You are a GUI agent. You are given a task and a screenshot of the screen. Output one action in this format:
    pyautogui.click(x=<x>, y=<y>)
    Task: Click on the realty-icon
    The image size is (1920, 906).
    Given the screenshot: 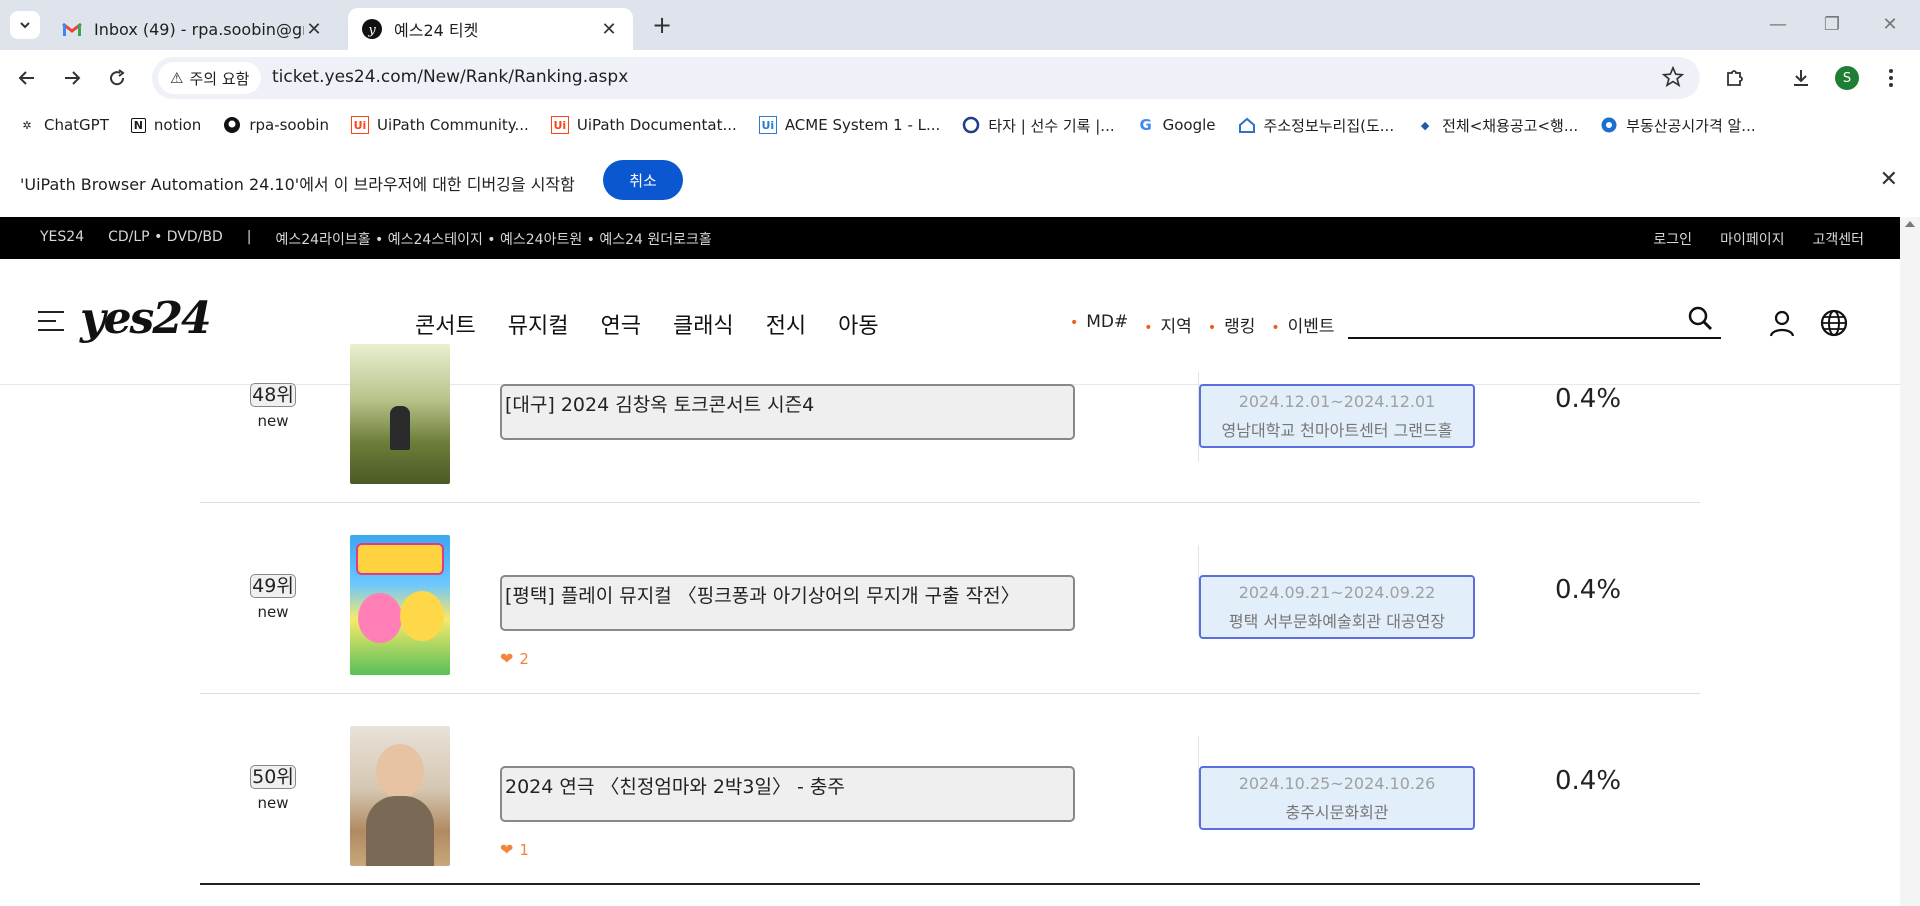 What is the action you would take?
    pyautogui.click(x=1609, y=125)
    